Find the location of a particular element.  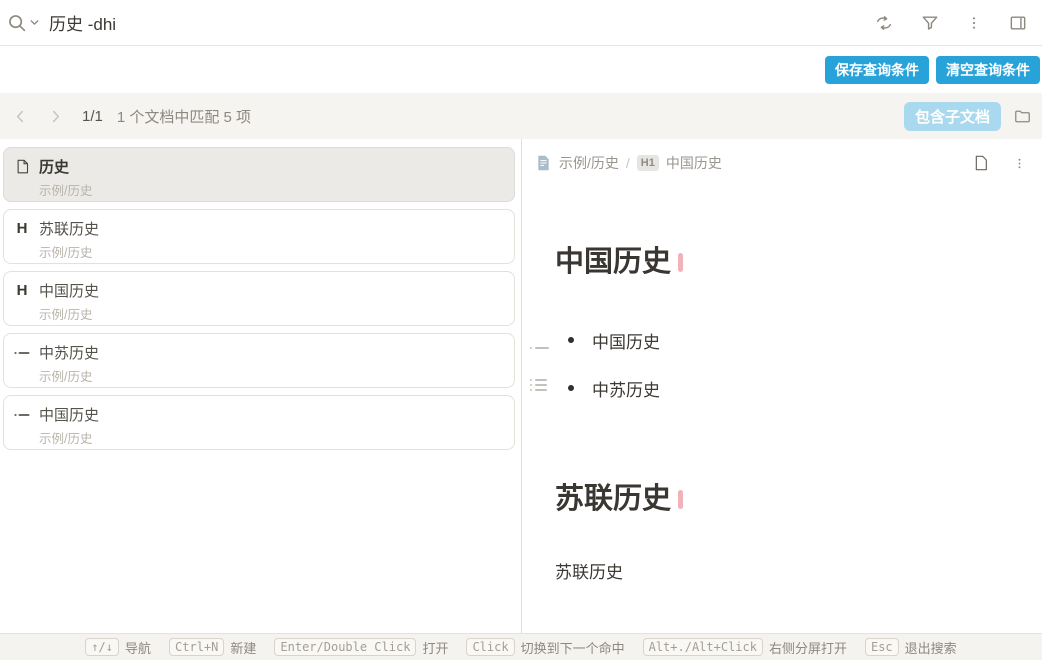

search-result-item: H 苏联历史 示例/历史 is located at coordinates (259, 236).